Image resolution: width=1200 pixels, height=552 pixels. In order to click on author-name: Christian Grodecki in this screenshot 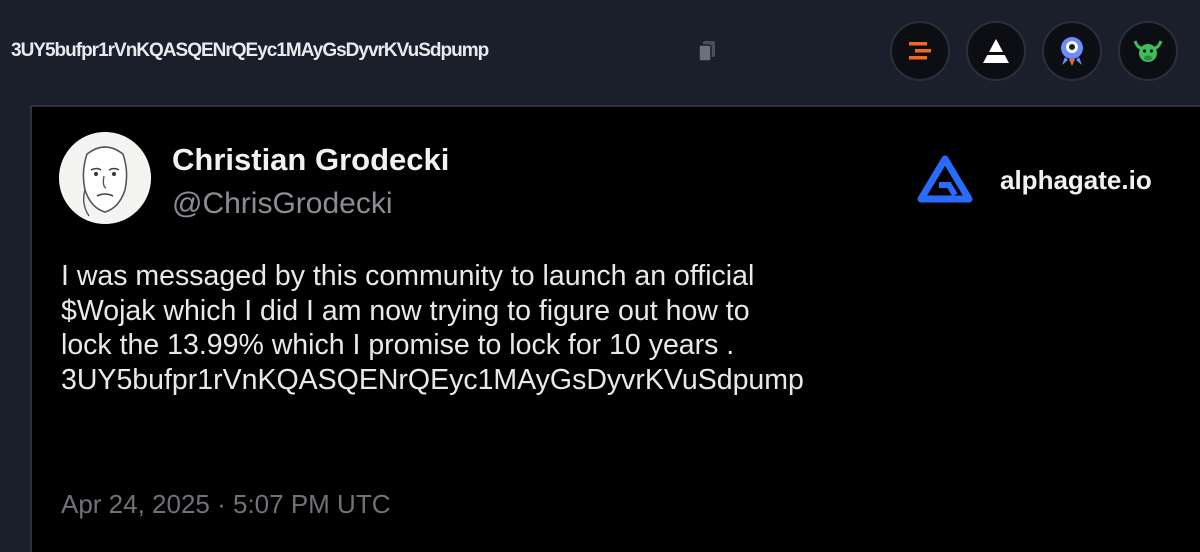, I will do `click(310, 160)`.